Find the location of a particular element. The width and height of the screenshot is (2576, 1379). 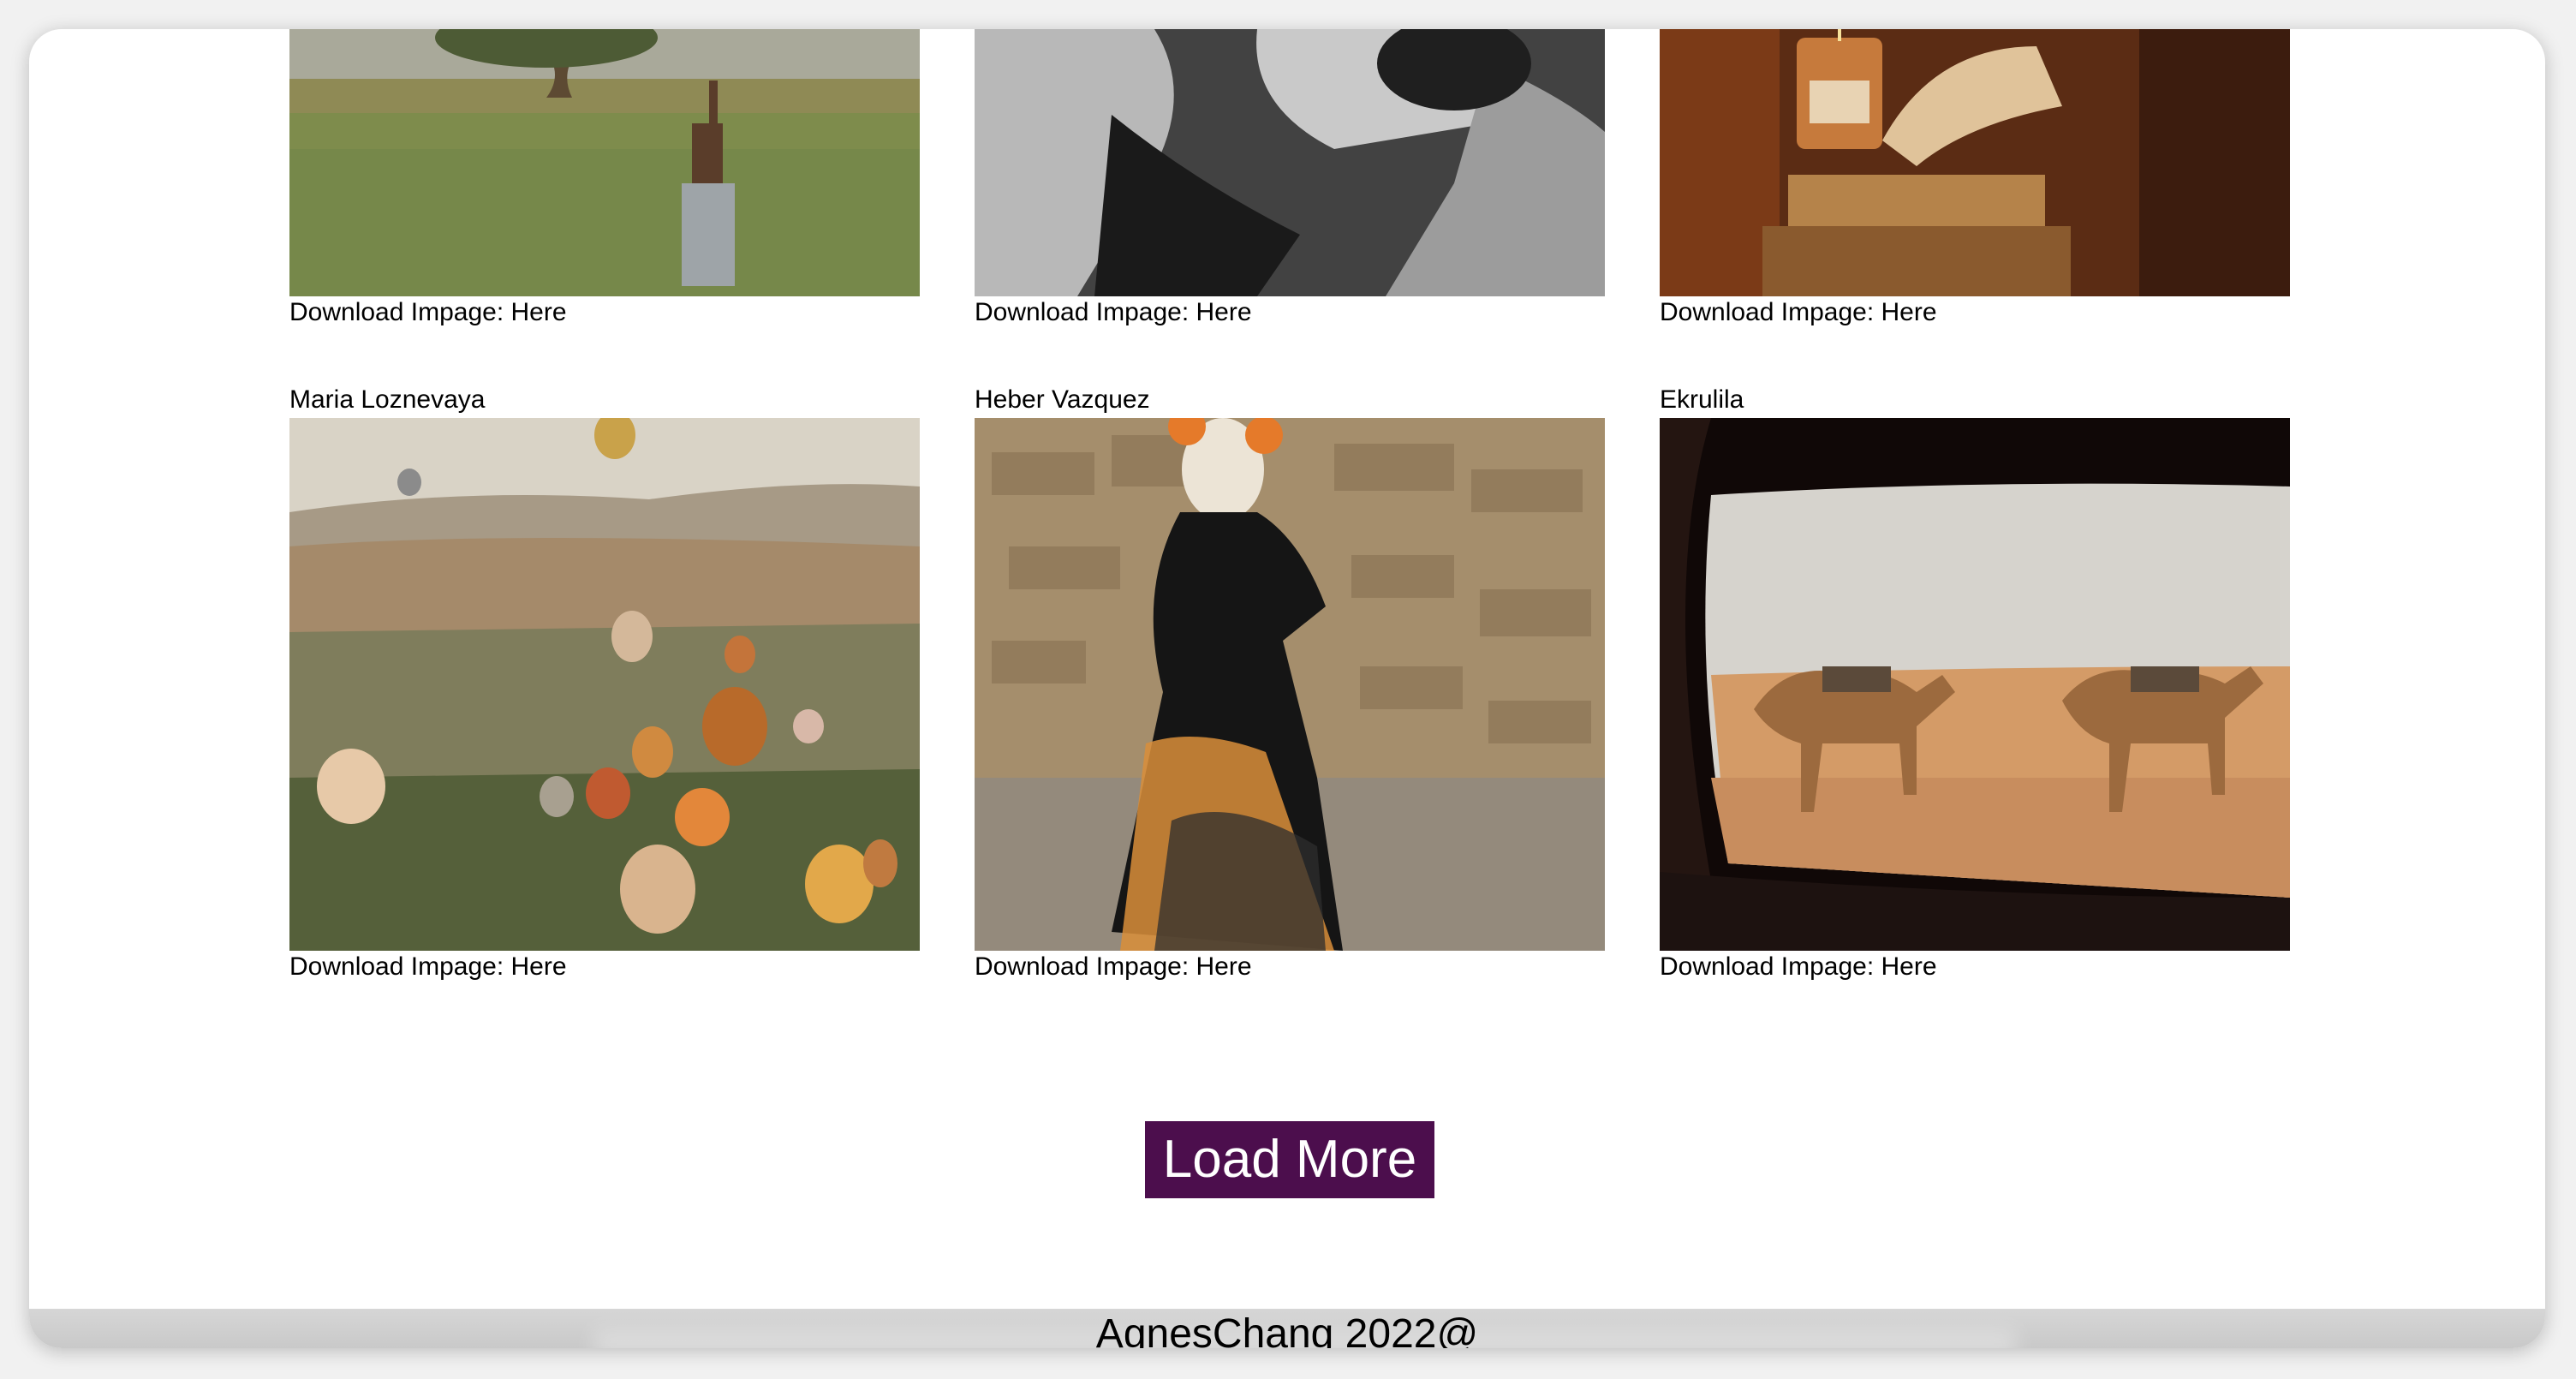

photographer-name: Heber Vazquez is located at coordinates (1062, 400).